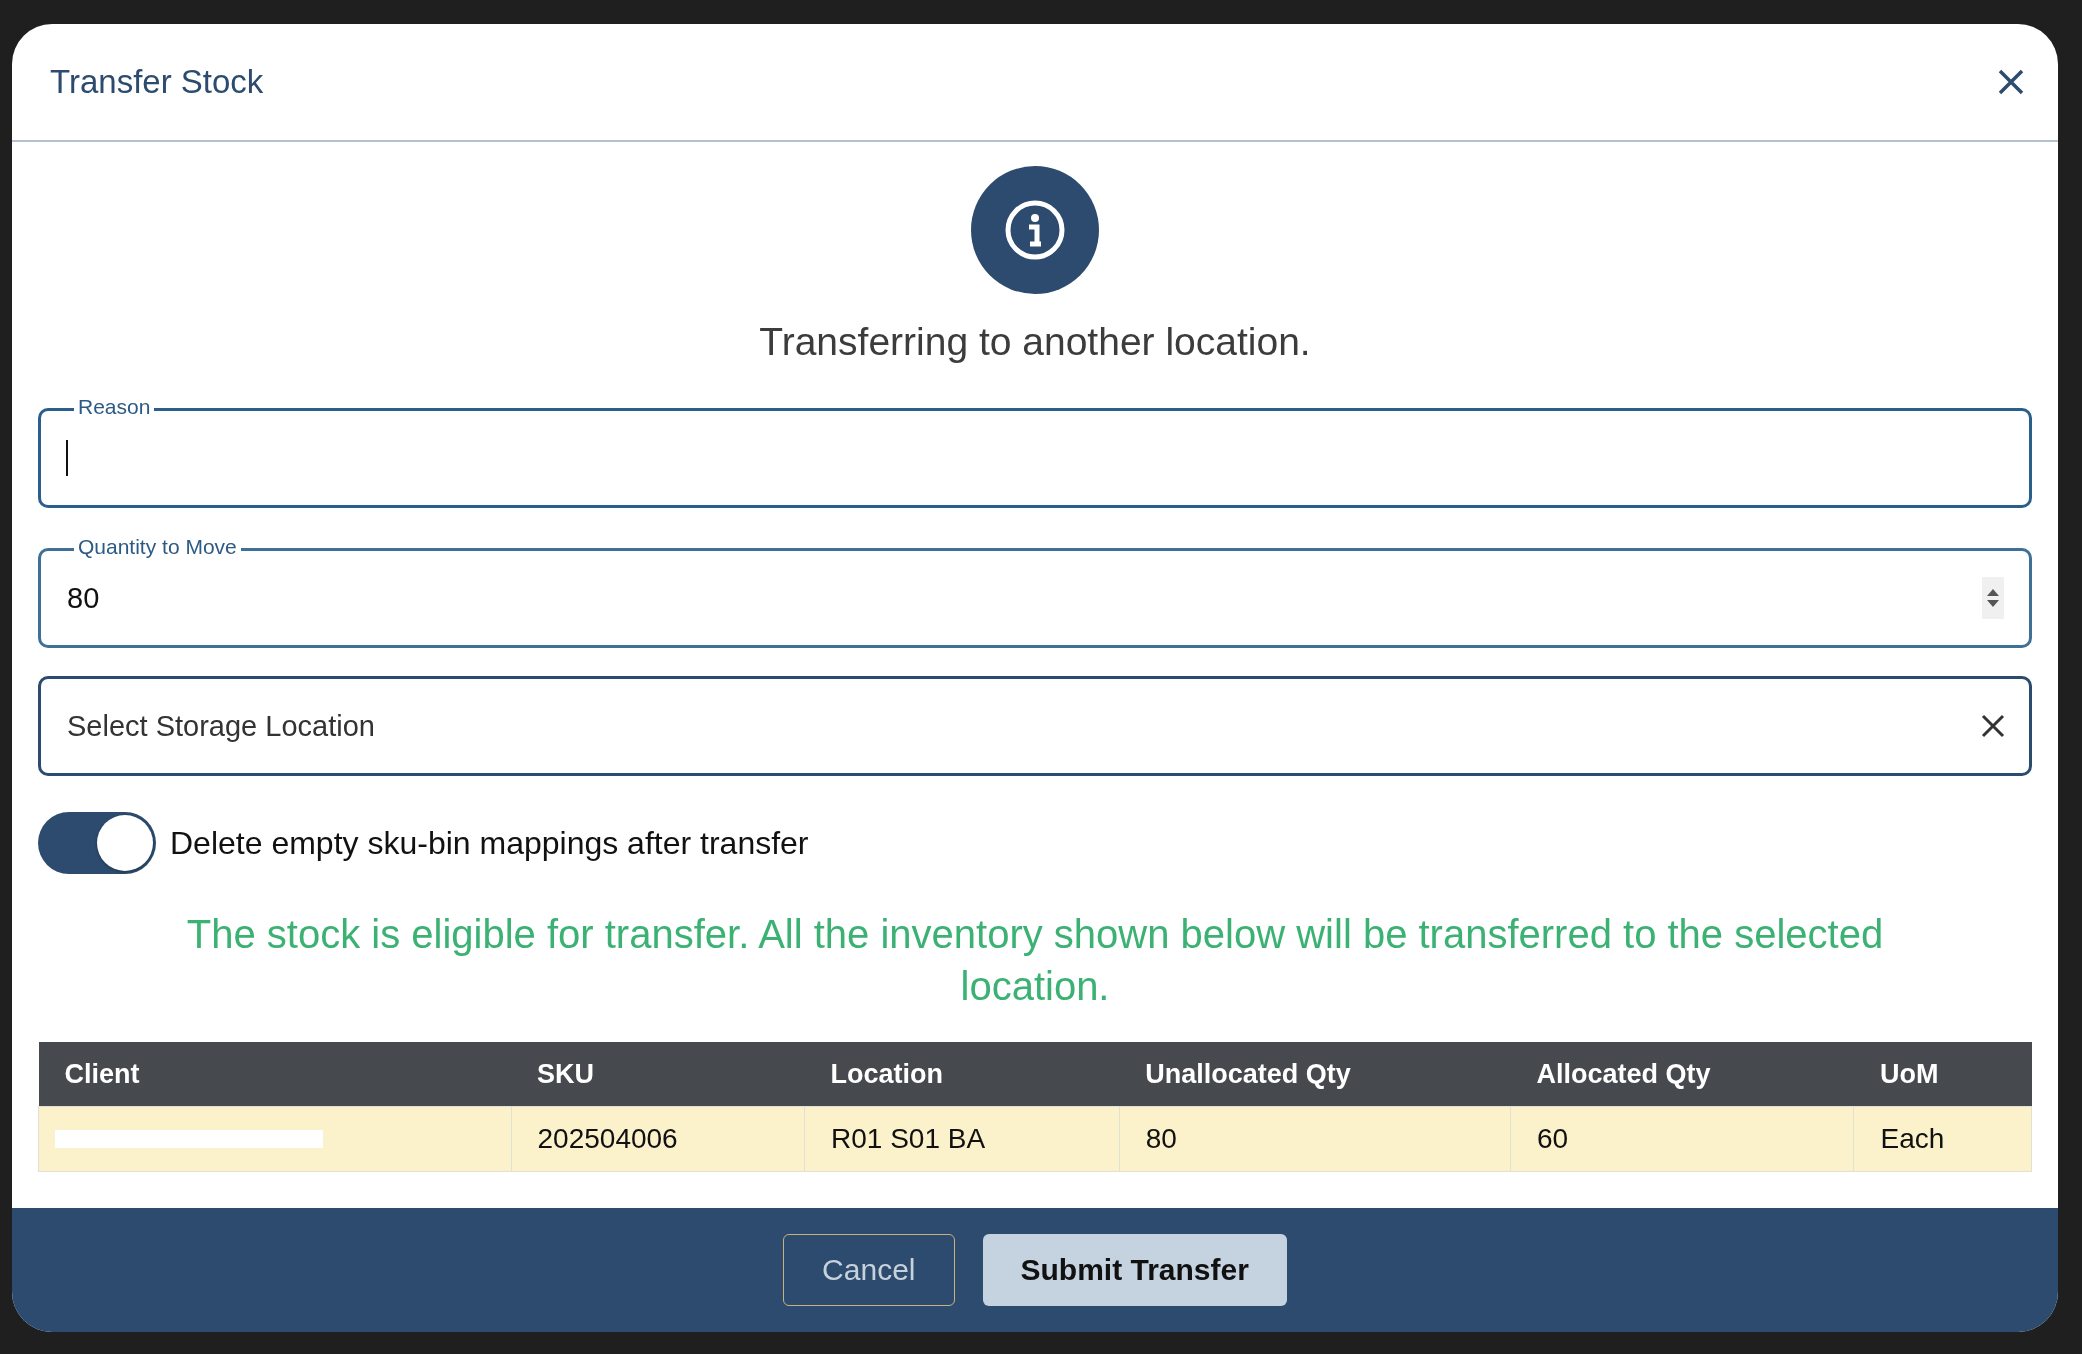 Image resolution: width=2082 pixels, height=1354 pixels. I want to click on clear-icon, so click(1993, 726).